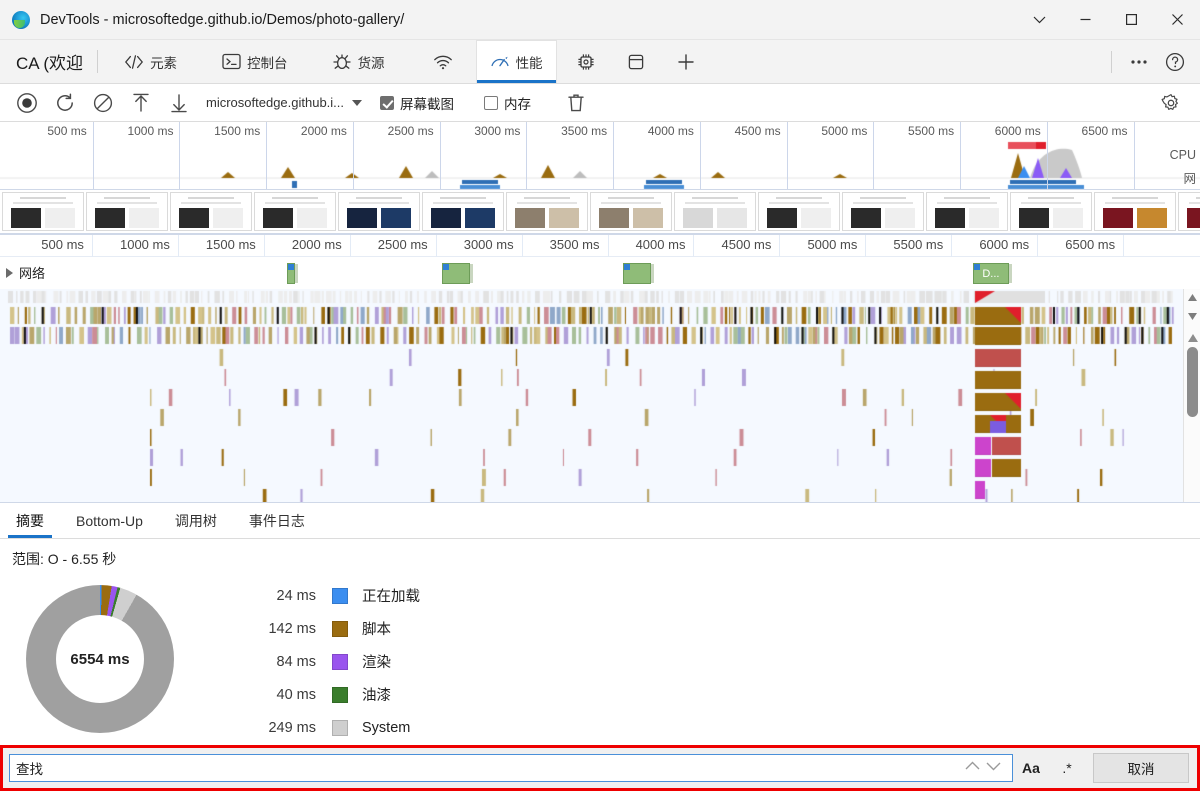 The height and width of the screenshot is (791, 1200). I want to click on search-prev-button, so click(972, 768).